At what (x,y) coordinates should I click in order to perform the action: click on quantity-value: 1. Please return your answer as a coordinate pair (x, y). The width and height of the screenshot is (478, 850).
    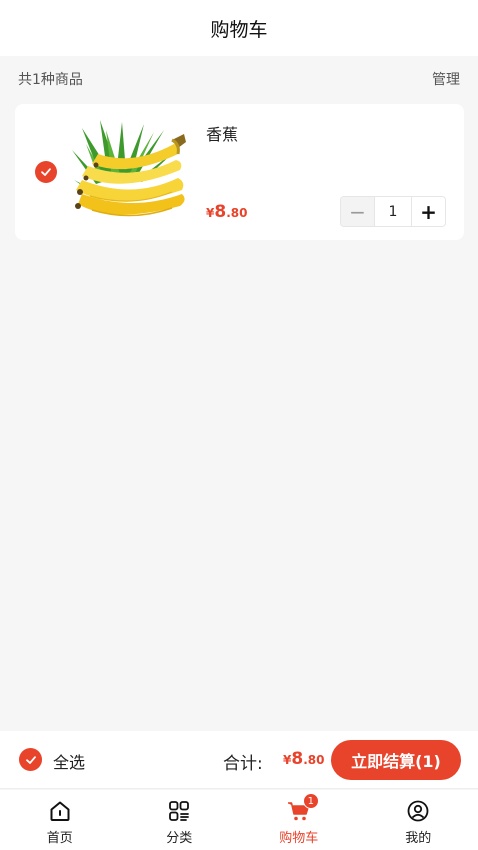
    Looking at the image, I should click on (393, 211).